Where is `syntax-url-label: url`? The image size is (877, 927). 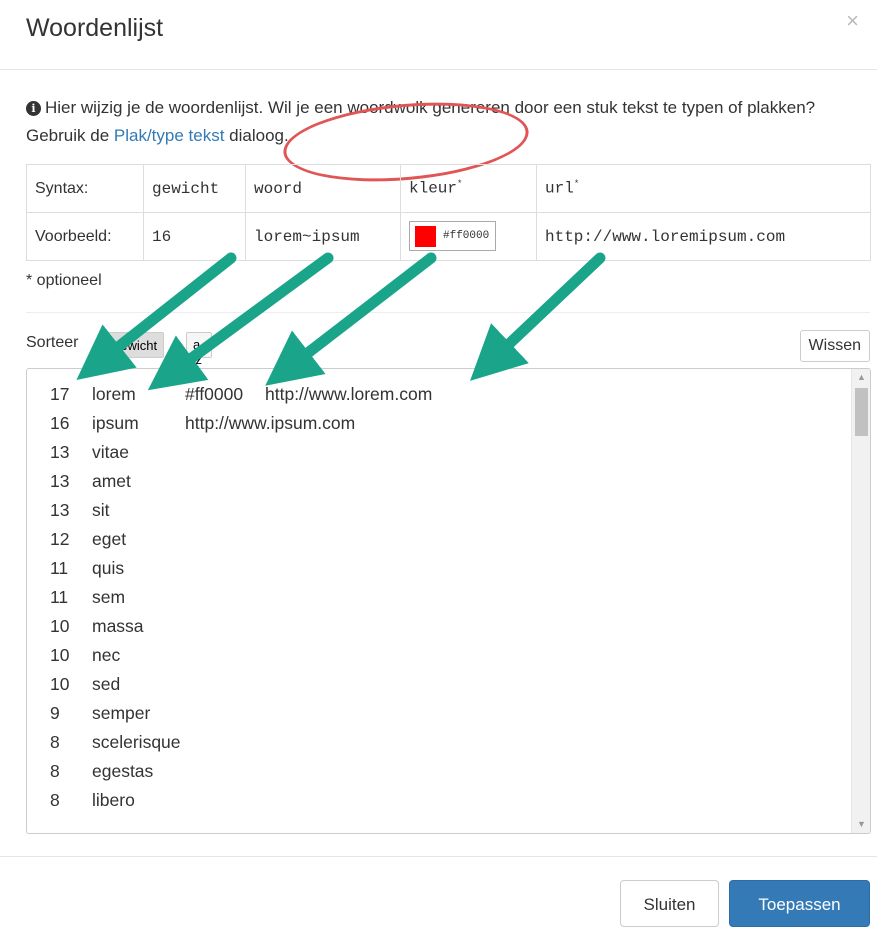 syntax-url-label: url is located at coordinates (559, 188).